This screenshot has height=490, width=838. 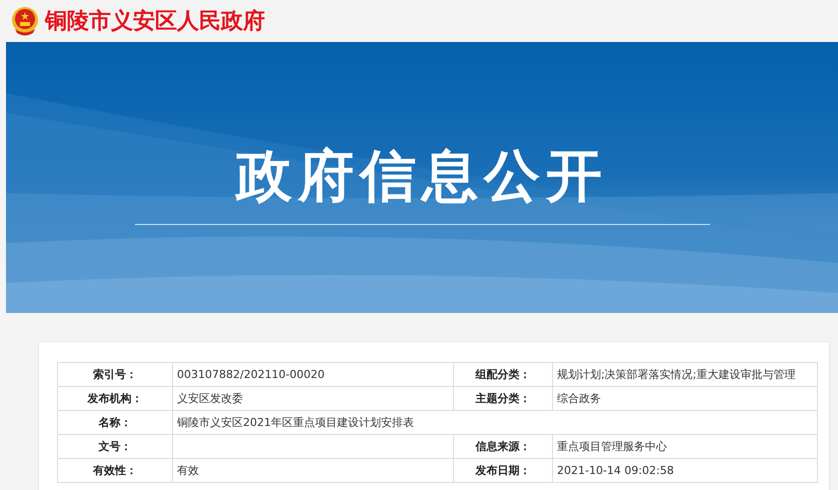 What do you see at coordinates (295, 422) in the screenshot?
I see `field-value: 铜陵市义安区2021年区重点项目建设计划安排表` at bounding box center [295, 422].